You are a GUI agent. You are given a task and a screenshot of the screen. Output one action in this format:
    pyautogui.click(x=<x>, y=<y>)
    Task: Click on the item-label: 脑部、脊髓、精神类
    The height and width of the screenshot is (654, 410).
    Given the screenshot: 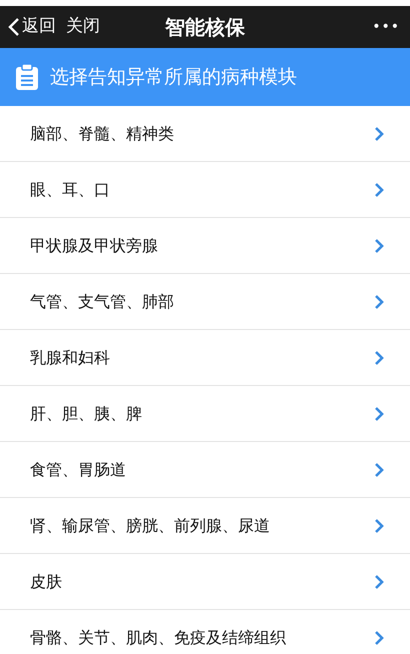 What is the action you would take?
    pyautogui.click(x=102, y=133)
    